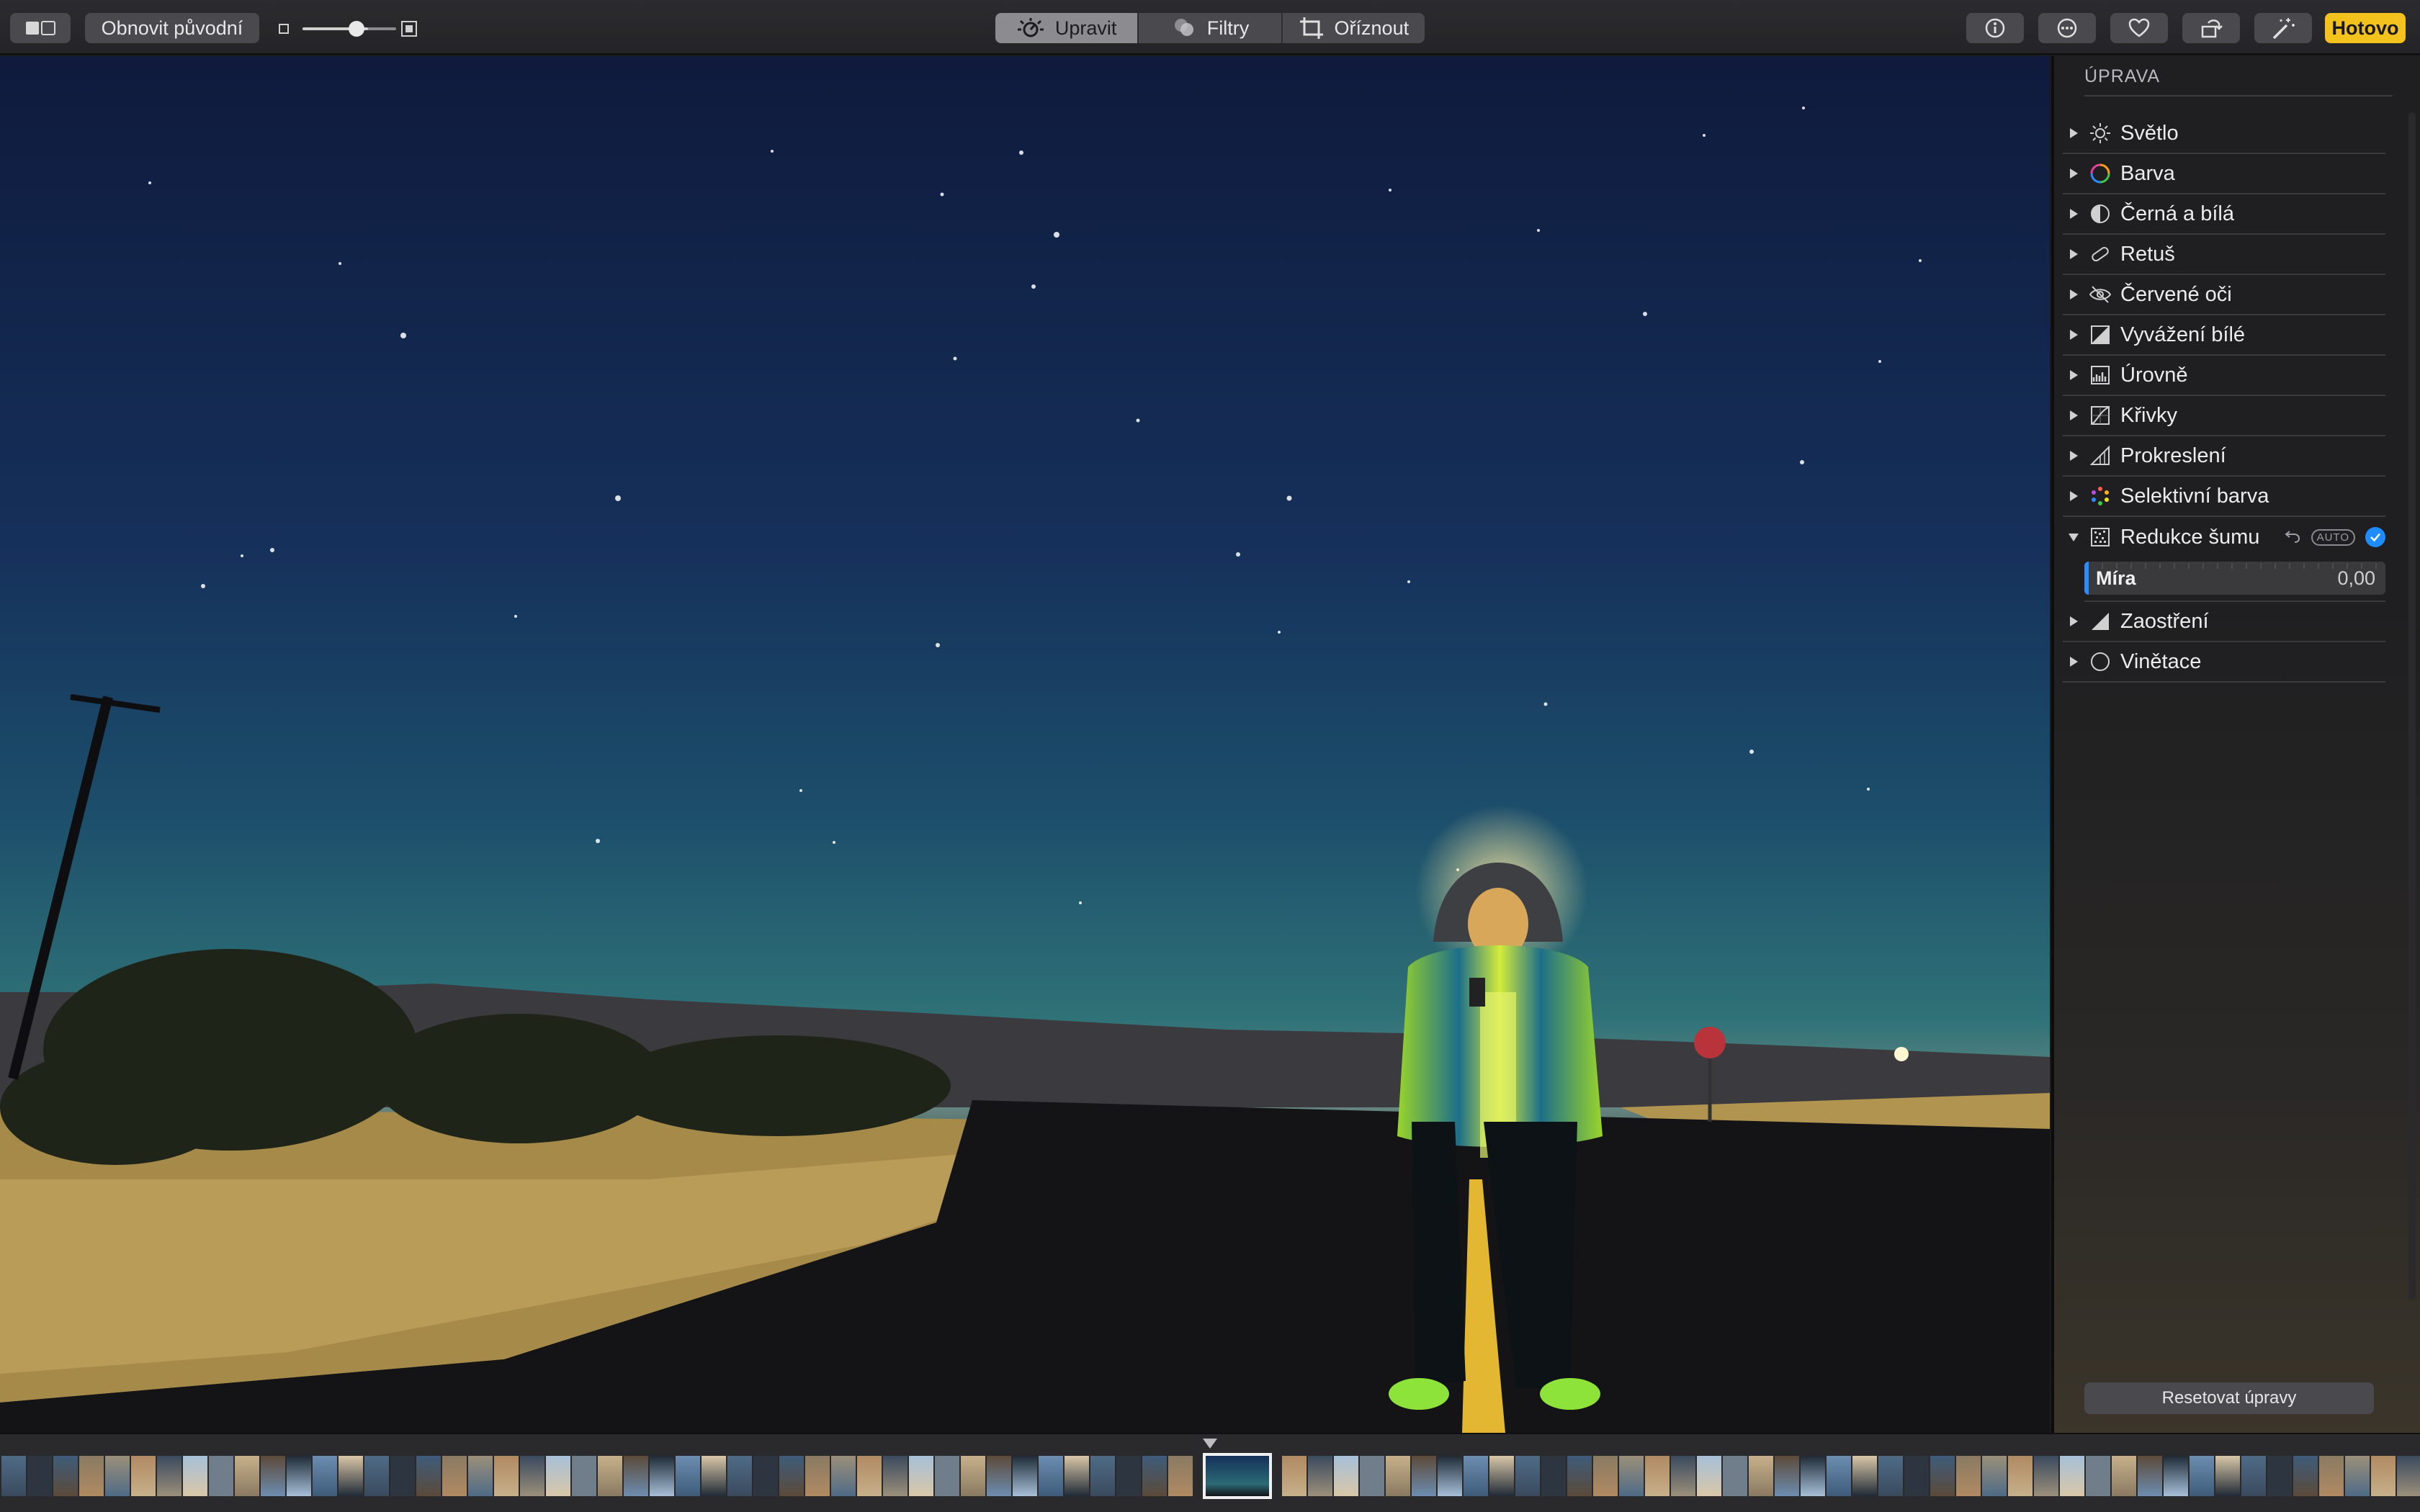 The height and width of the screenshot is (1512, 2420). What do you see at coordinates (1354, 28) in the screenshot?
I see `tab-crop: Oříznout` at bounding box center [1354, 28].